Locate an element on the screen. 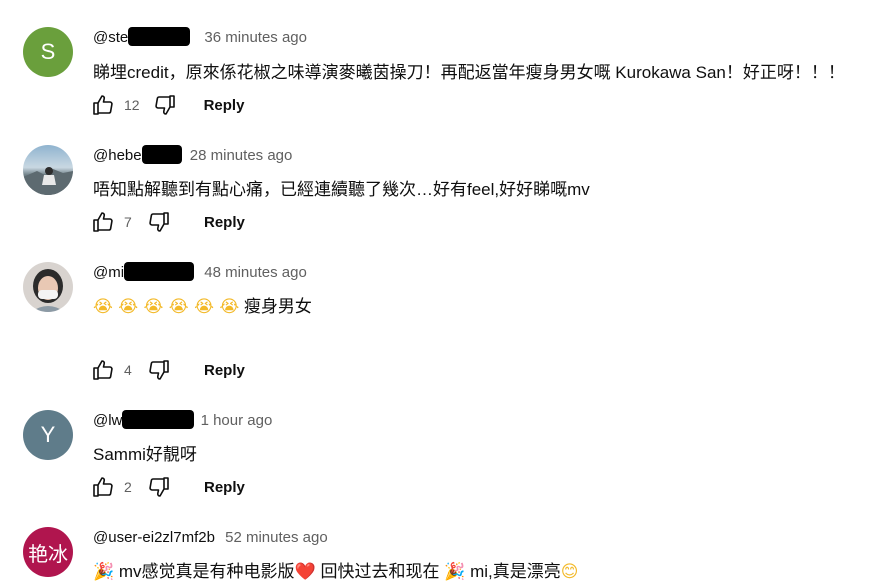 This screenshot has height=584, width=893. author-handle: @user-ei2zl7mf2b is located at coordinates (154, 537).